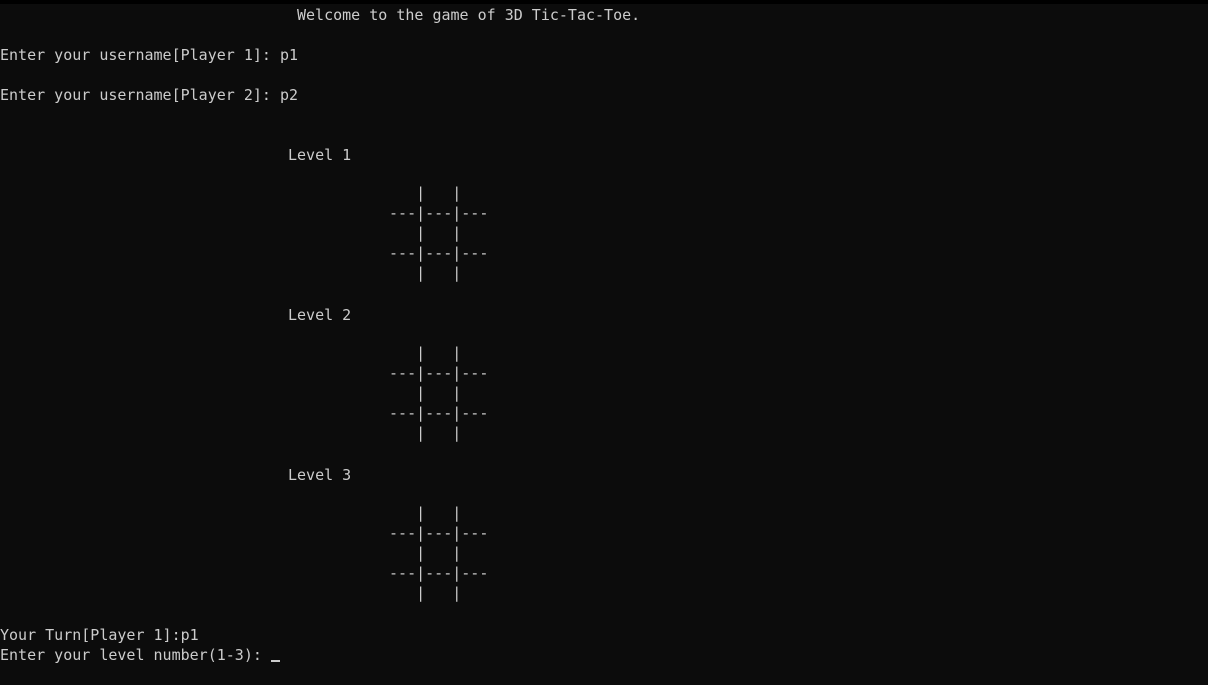  I want to click on current-turn-text: Your Turn[Player 1]:p1, so click(99, 635).